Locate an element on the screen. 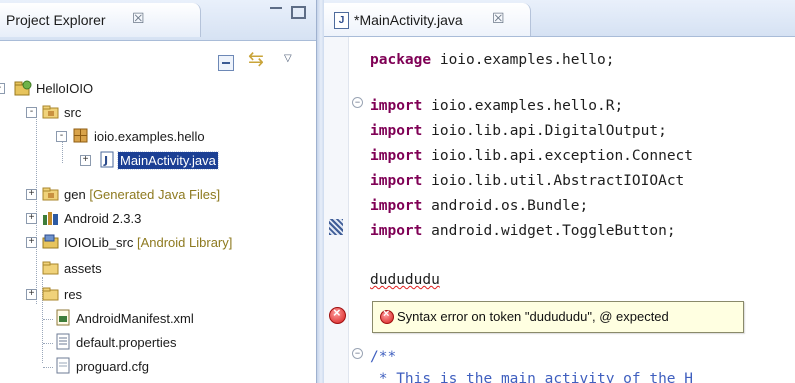 This screenshot has height=383, width=795. code-line-import: import android.widget.ToggleButton; is located at coordinates (523, 231).